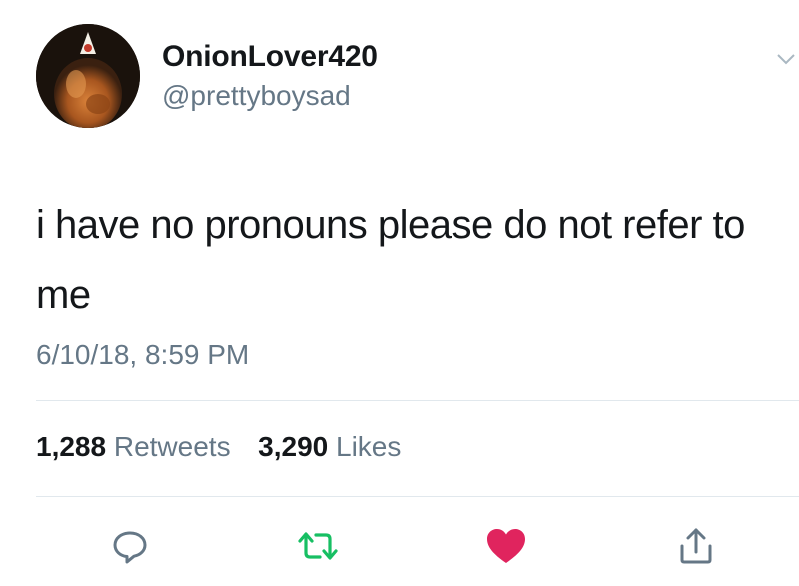 This screenshot has height=586, width=799. I want to click on display-name: OnionLover420, so click(270, 57).